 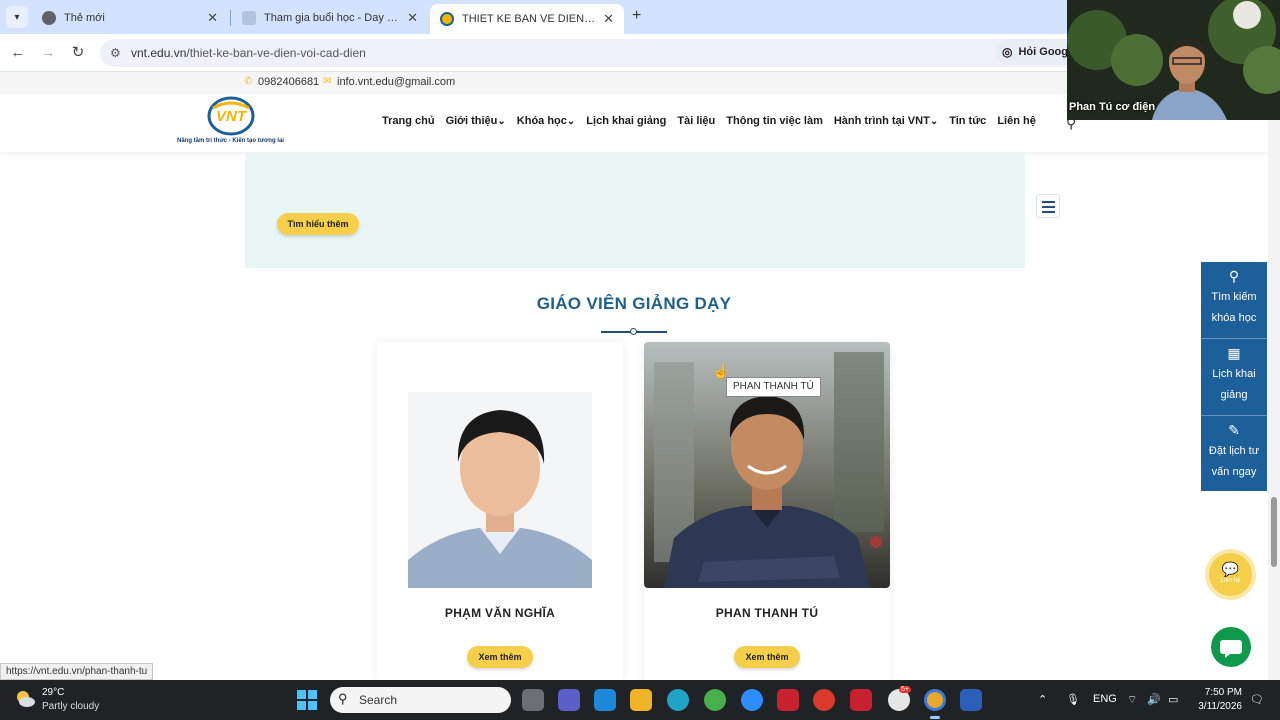 I want to click on autocad-icon, so click(x=788, y=700).